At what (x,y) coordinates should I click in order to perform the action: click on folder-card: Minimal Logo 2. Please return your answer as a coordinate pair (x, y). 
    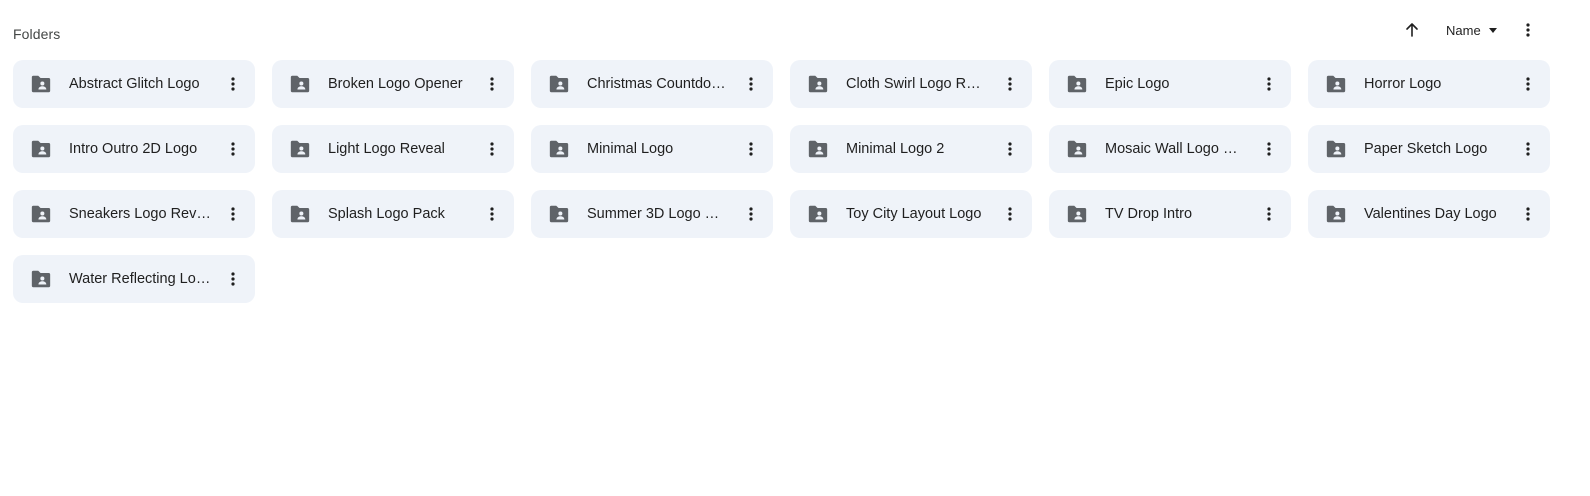
    Looking at the image, I should click on (911, 149).